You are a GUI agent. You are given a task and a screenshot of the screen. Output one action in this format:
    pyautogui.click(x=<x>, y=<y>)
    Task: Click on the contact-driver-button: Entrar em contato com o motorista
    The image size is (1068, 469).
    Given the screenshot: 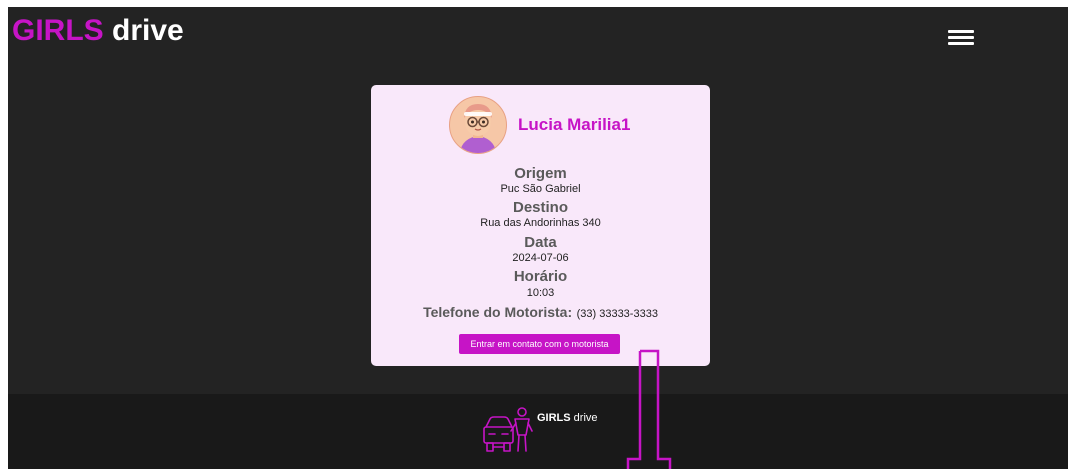 What is the action you would take?
    pyautogui.click(x=539, y=344)
    